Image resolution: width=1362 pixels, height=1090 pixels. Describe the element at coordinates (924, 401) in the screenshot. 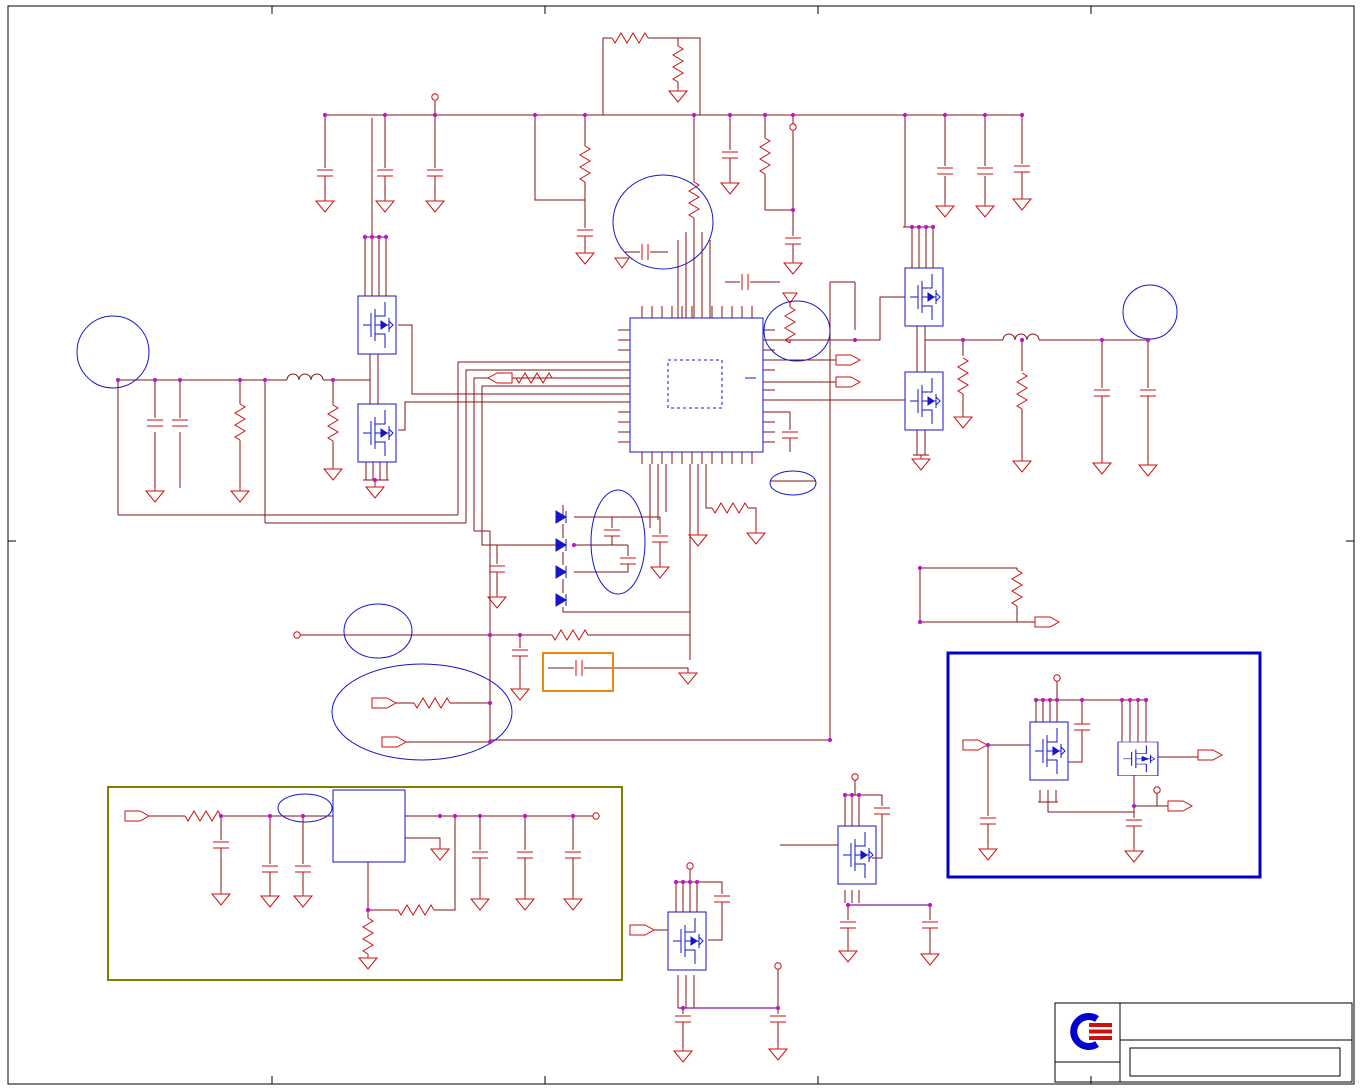

I see `mosfet-right-low` at that location.